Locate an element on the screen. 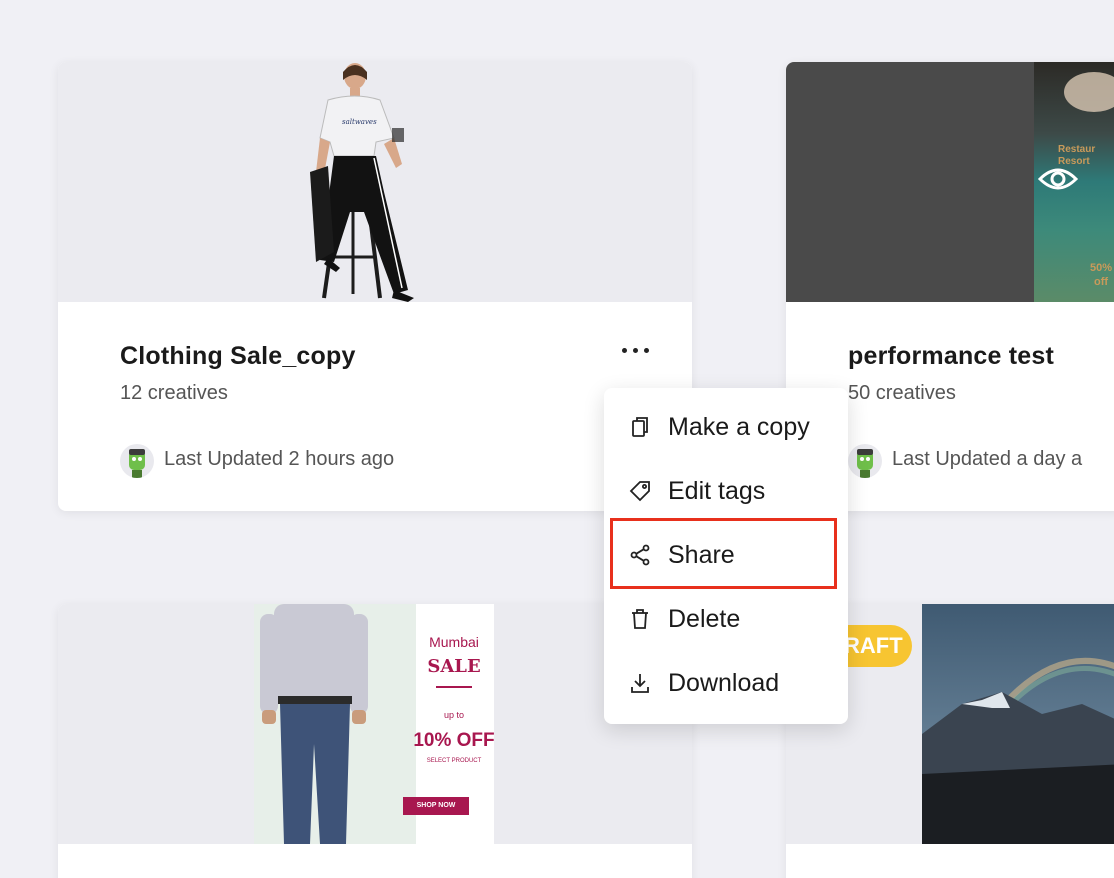 This screenshot has width=1114, height=878. download-icon is located at coordinates (640, 683).